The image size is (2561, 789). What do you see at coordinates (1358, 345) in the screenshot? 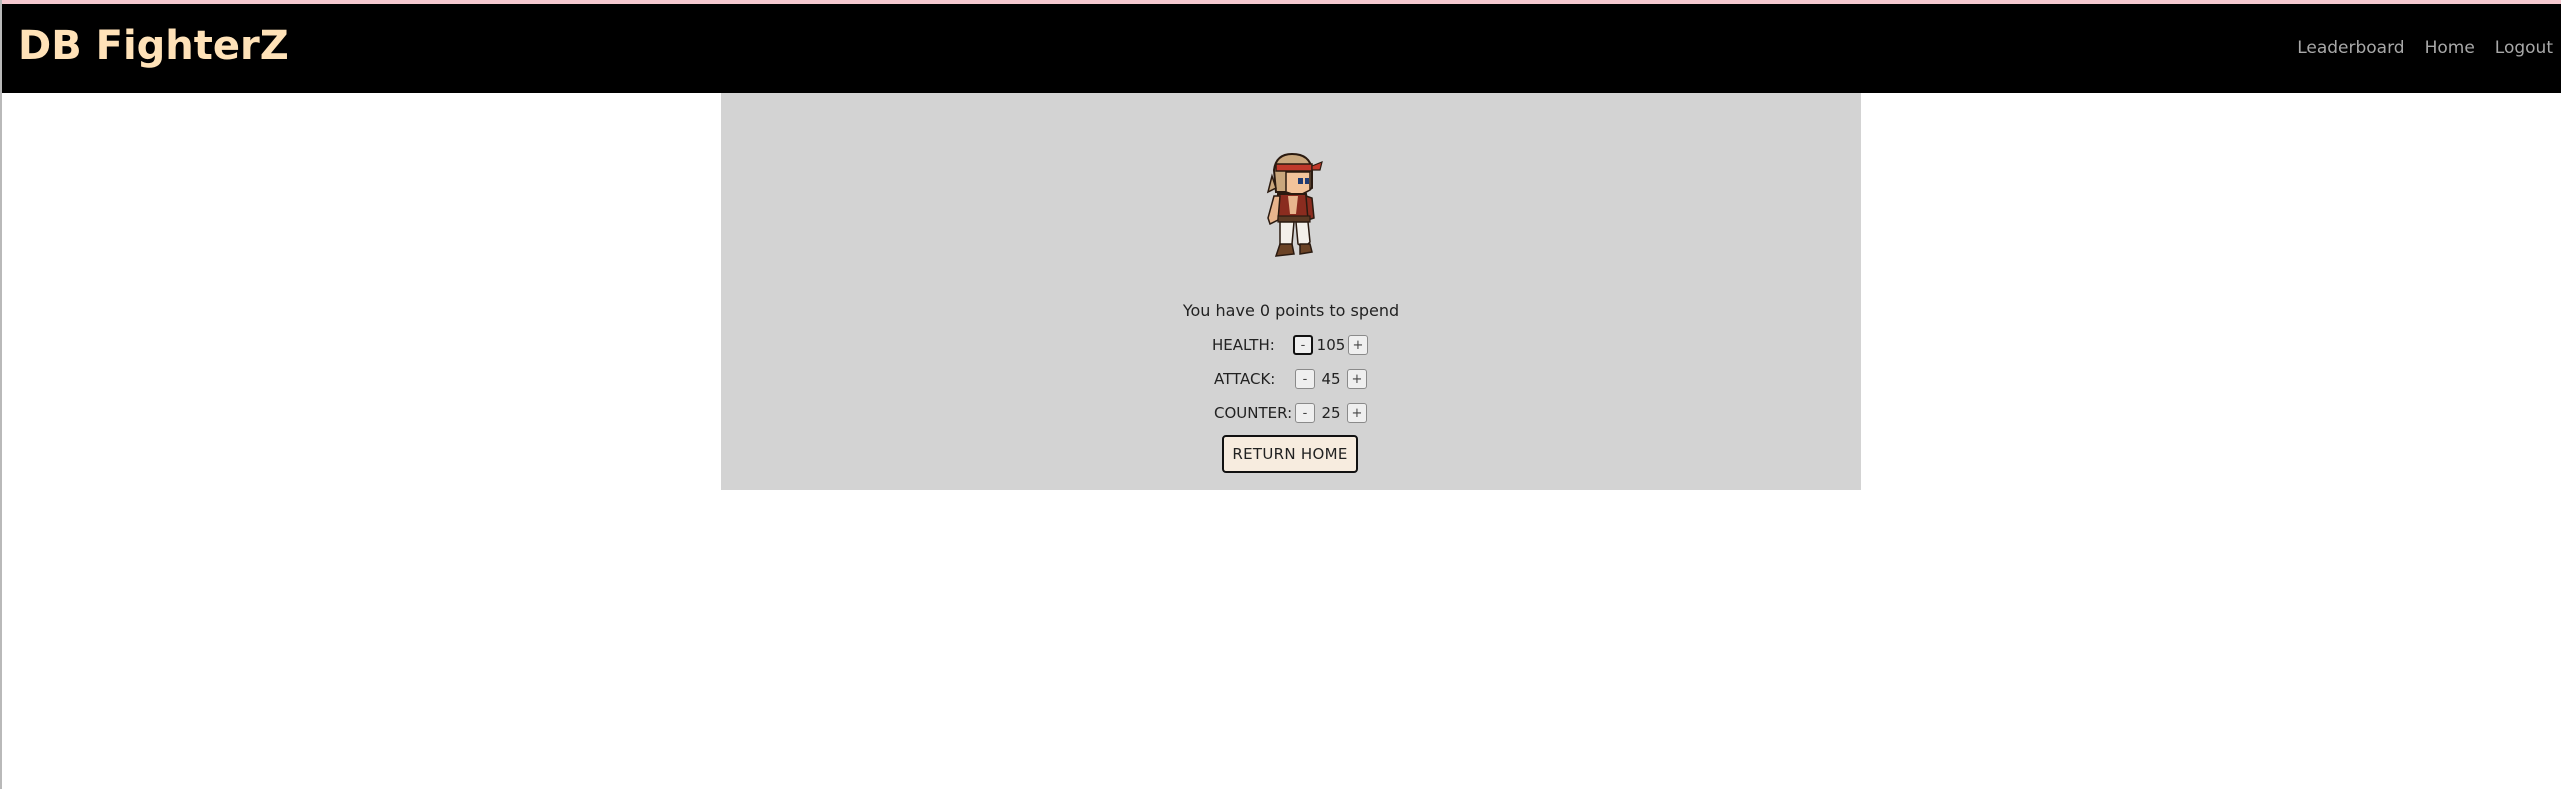
I see `health-increase-button: +` at bounding box center [1358, 345].